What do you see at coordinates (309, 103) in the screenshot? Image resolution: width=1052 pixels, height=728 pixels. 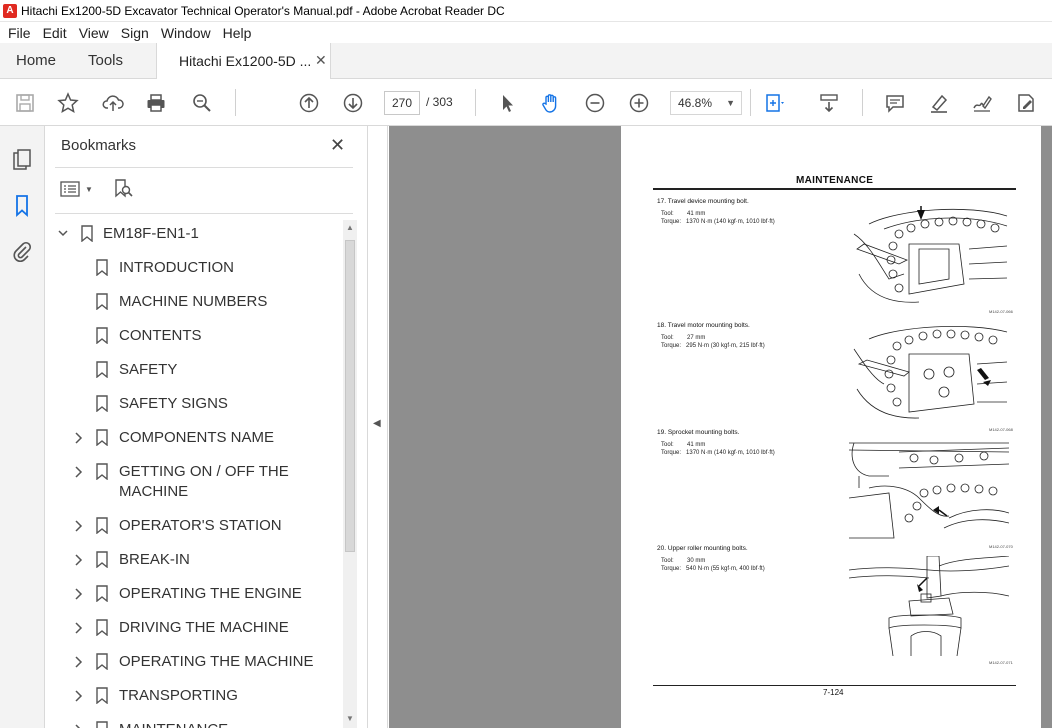 I see `page-up-icon` at bounding box center [309, 103].